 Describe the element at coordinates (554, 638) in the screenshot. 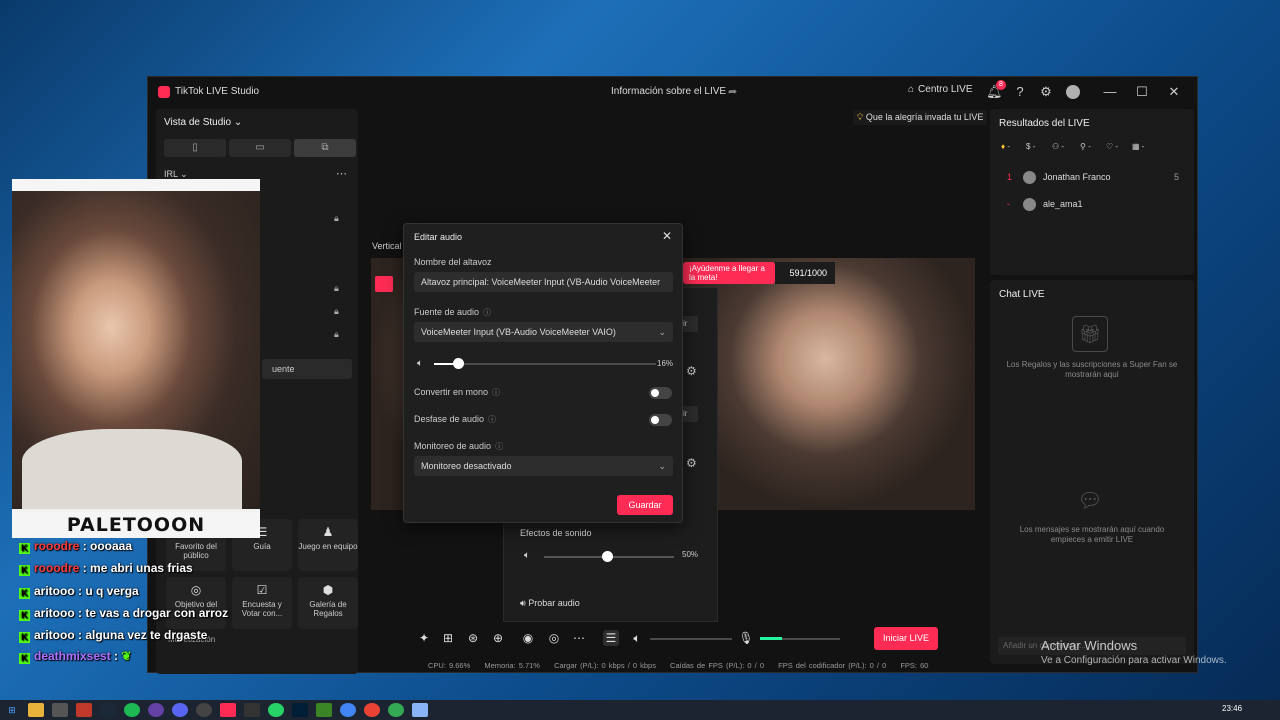

I see `camera-settings-icon: ◎` at that location.